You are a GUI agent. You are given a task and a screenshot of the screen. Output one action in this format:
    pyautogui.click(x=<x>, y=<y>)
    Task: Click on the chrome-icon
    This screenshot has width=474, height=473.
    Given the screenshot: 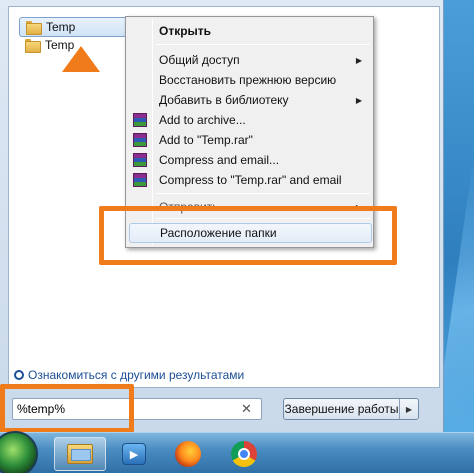 What is the action you would take?
    pyautogui.click(x=244, y=454)
    